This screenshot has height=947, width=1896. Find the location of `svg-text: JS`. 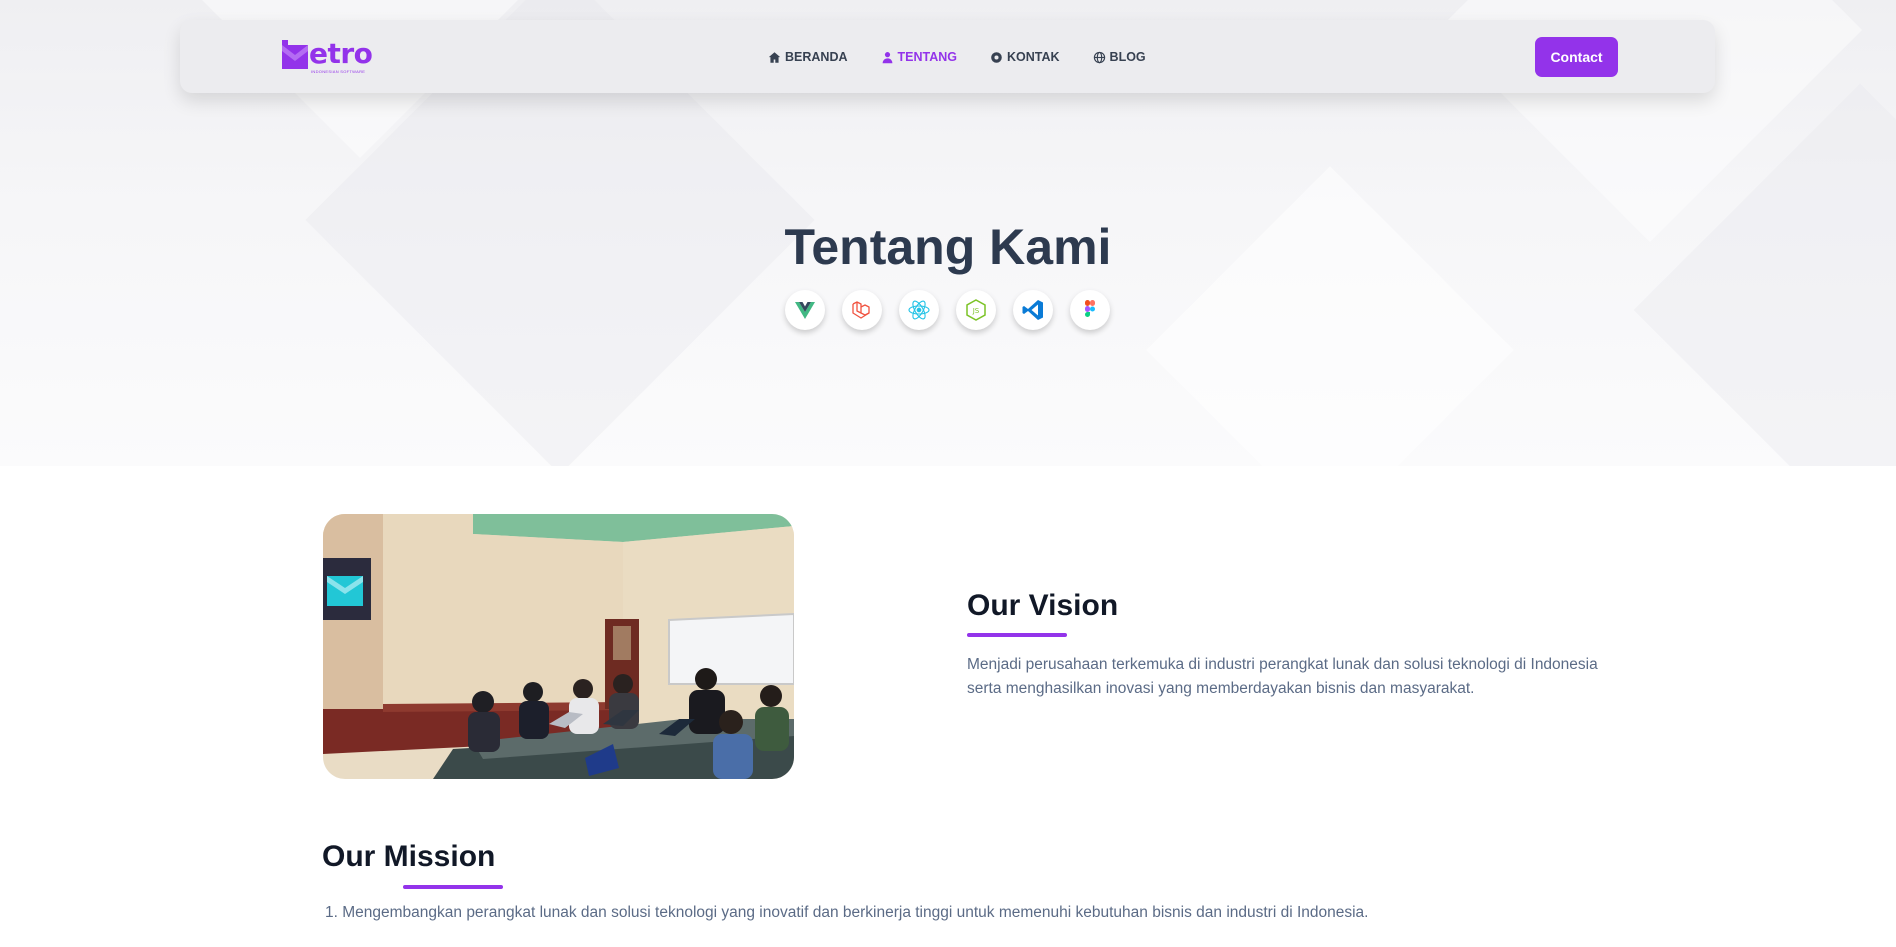

svg-text: JS is located at coordinates (976, 311).